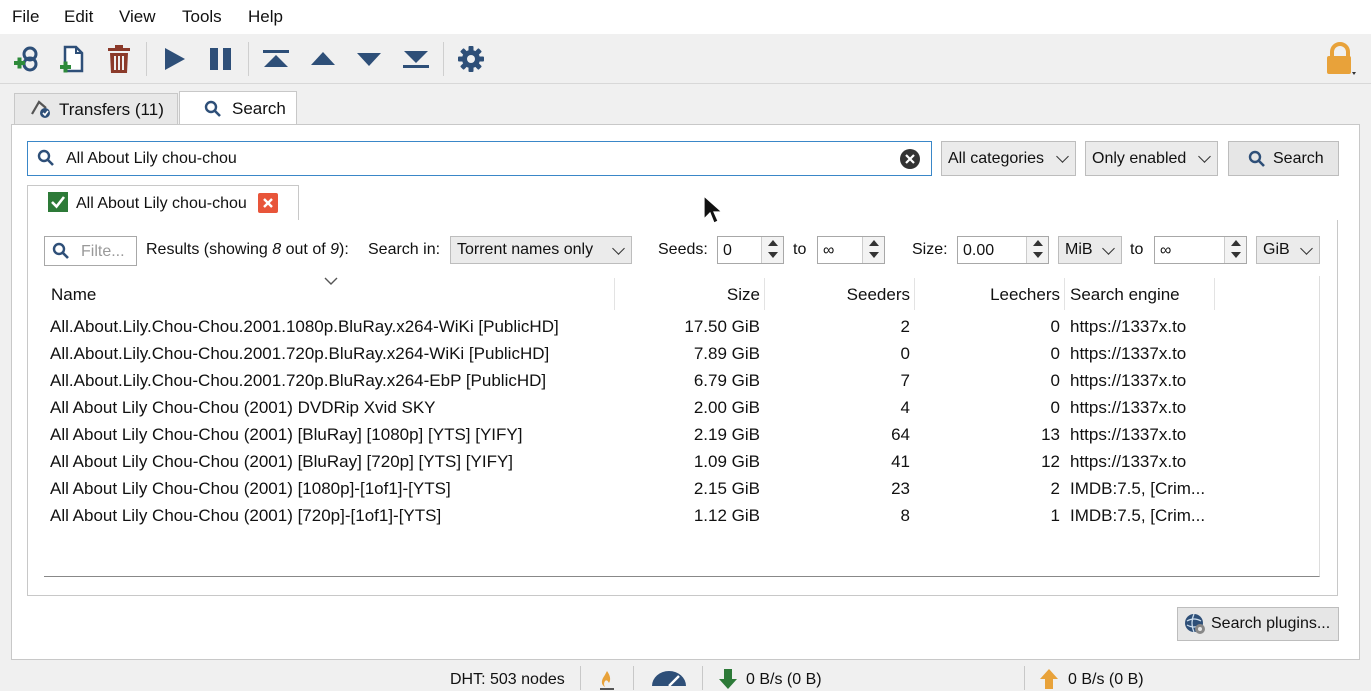  What do you see at coordinates (851, 250) in the screenshot?
I see `seeds-max-spinbox: ∞` at bounding box center [851, 250].